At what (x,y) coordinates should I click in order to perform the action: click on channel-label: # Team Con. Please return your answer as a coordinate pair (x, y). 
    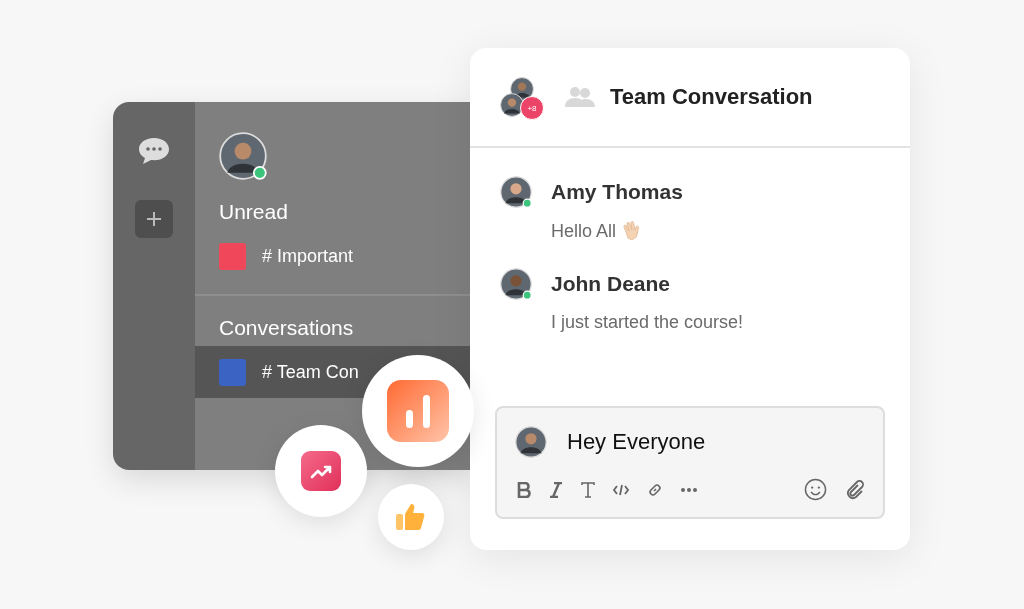
    Looking at the image, I should click on (310, 372).